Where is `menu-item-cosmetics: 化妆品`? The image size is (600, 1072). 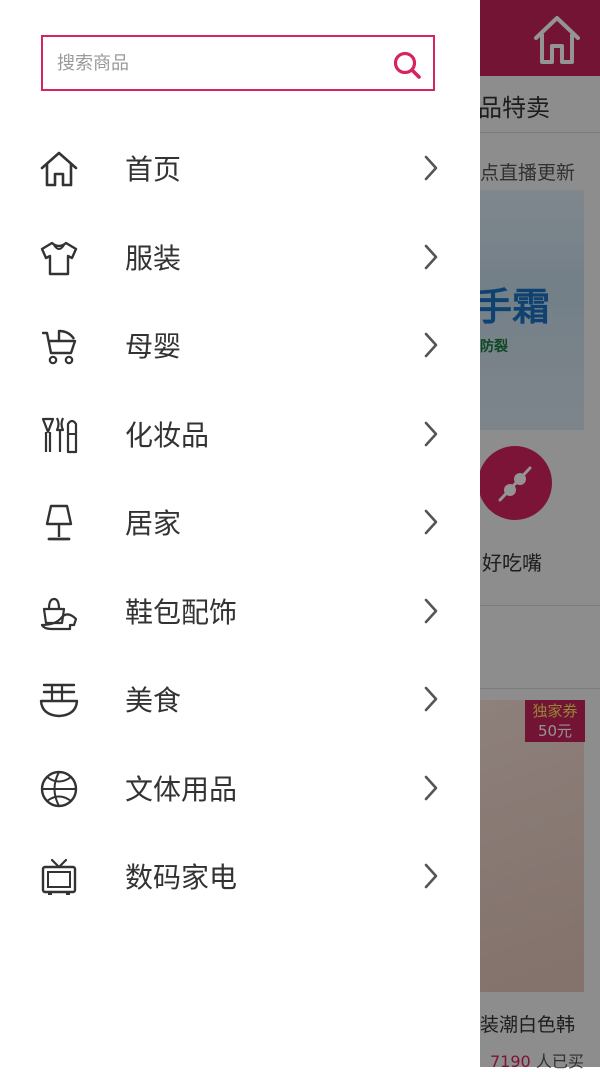
menu-item-cosmetics: 化妆品 is located at coordinates (240, 434).